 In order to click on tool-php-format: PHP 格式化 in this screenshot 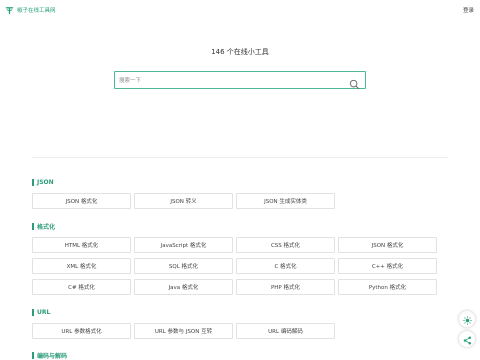, I will do `click(285, 287)`.